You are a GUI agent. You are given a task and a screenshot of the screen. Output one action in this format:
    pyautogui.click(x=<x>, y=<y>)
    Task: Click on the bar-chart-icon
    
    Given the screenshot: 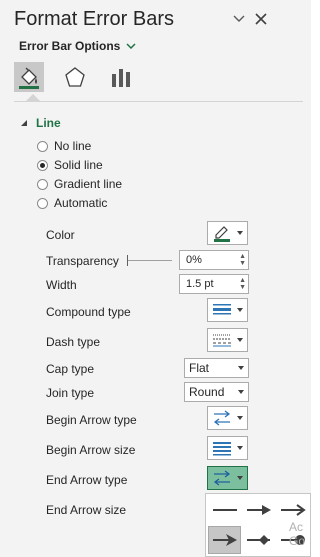 What is the action you would take?
    pyautogui.click(x=121, y=78)
    